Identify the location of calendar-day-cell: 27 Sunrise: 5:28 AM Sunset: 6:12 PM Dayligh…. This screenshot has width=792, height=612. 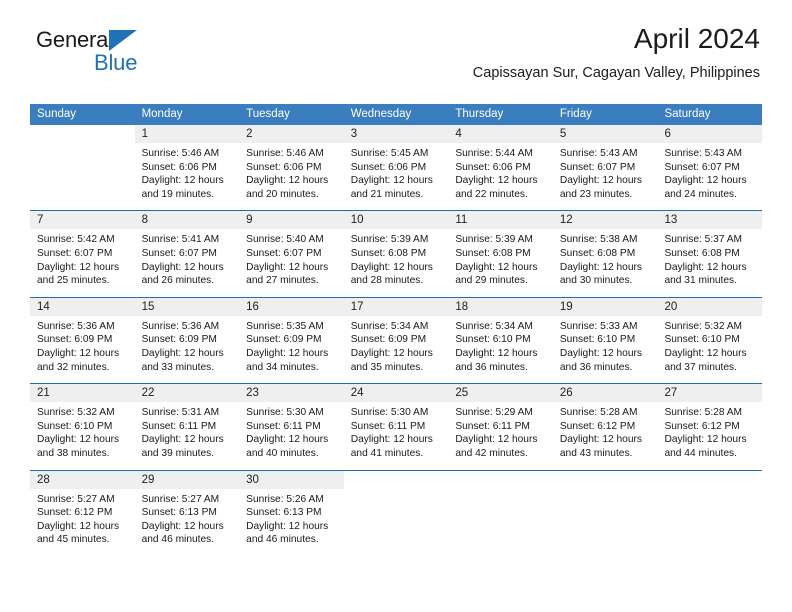
(710, 426).